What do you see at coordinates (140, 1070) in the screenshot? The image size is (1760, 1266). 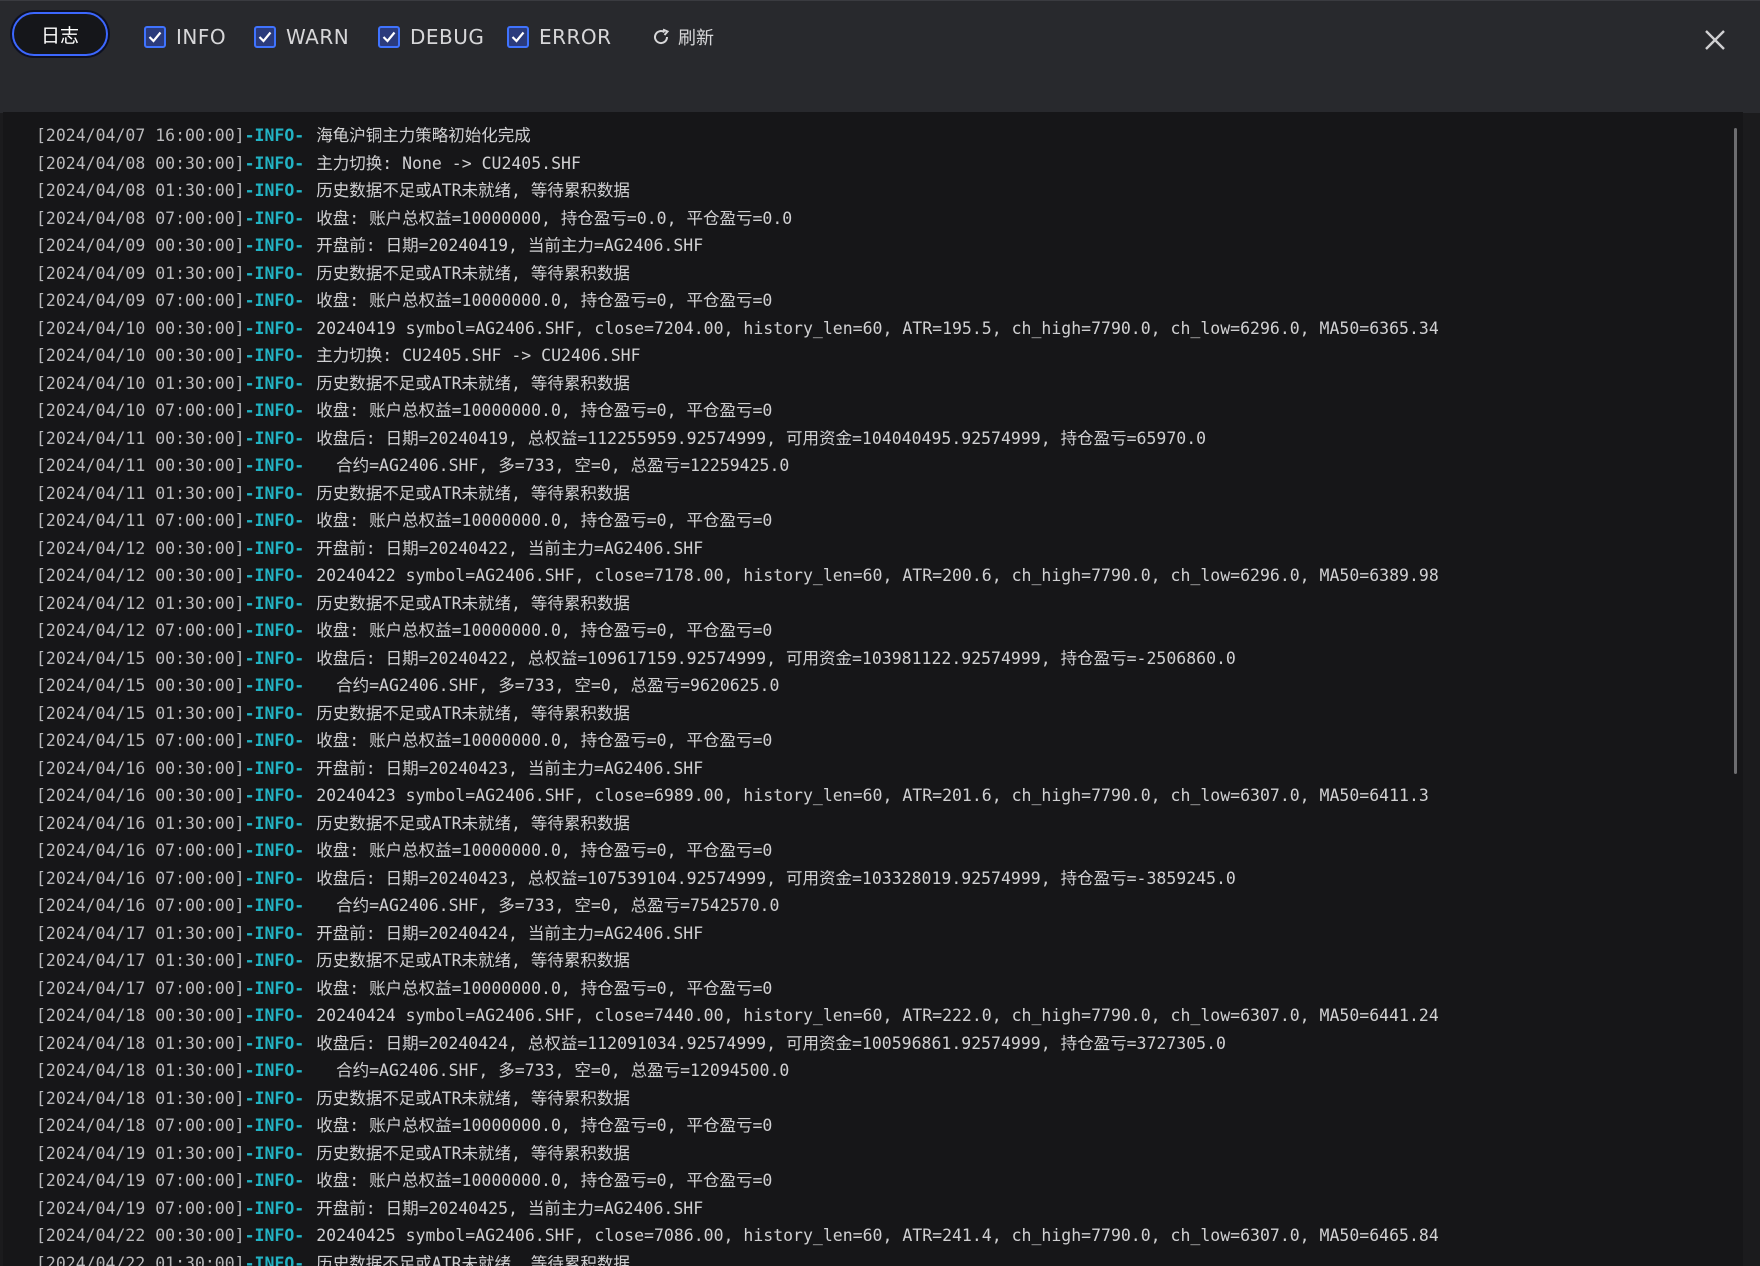 I see `log-timestamp: [2024/04/18 01:30:00]` at bounding box center [140, 1070].